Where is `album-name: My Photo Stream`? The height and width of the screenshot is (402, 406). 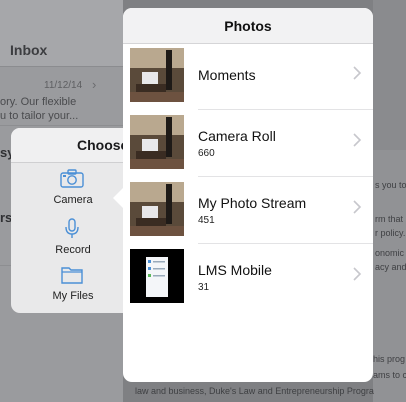
album-name: My Photo Stream is located at coordinates (252, 203).